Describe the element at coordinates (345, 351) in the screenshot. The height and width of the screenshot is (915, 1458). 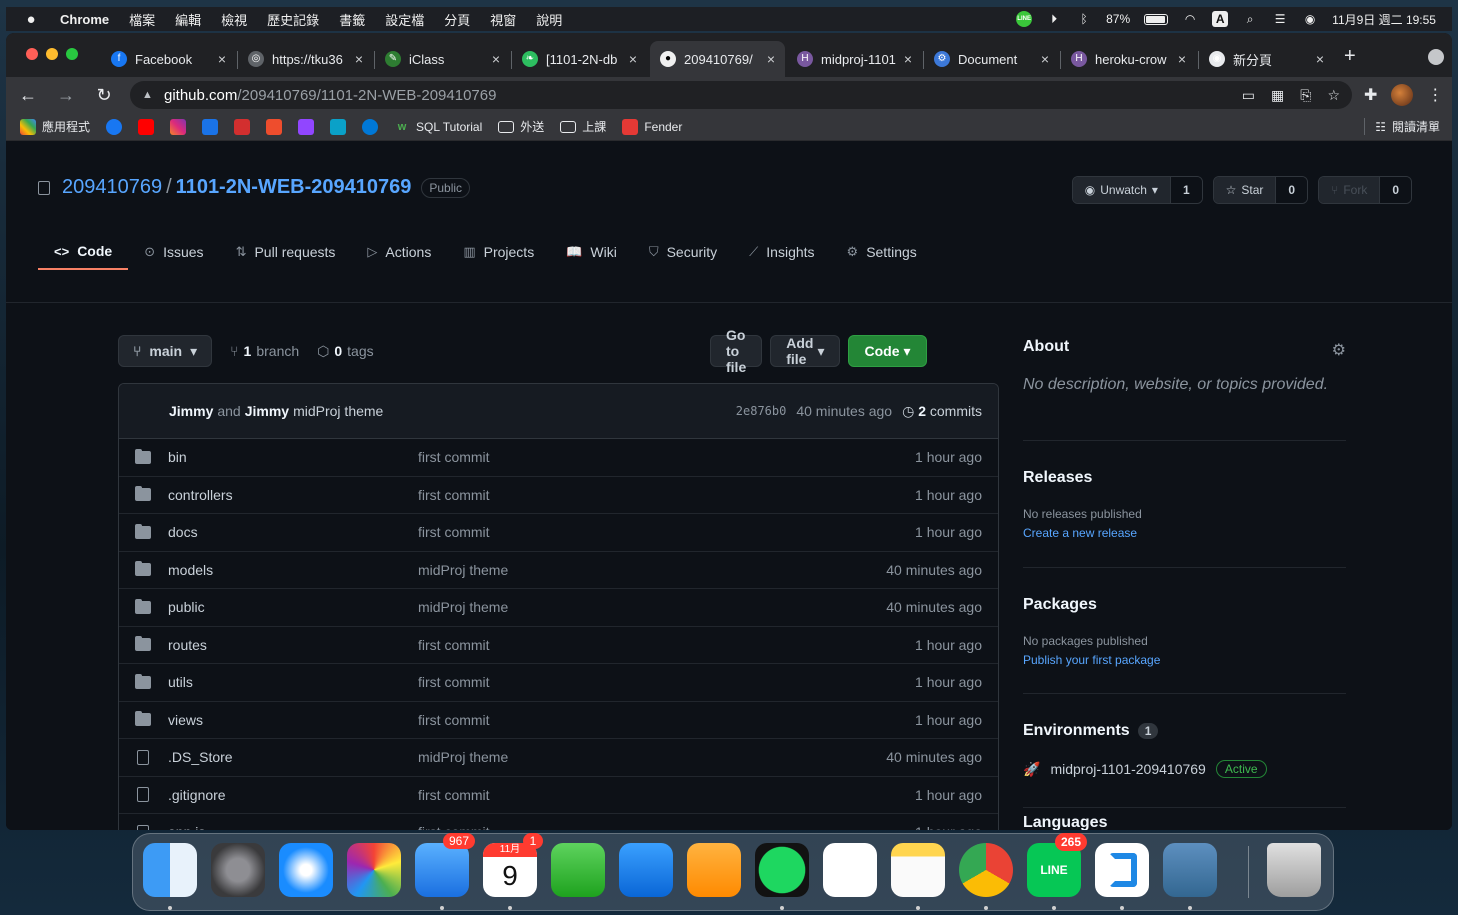
I see `tags-link: ⬡ 0 tags` at that location.